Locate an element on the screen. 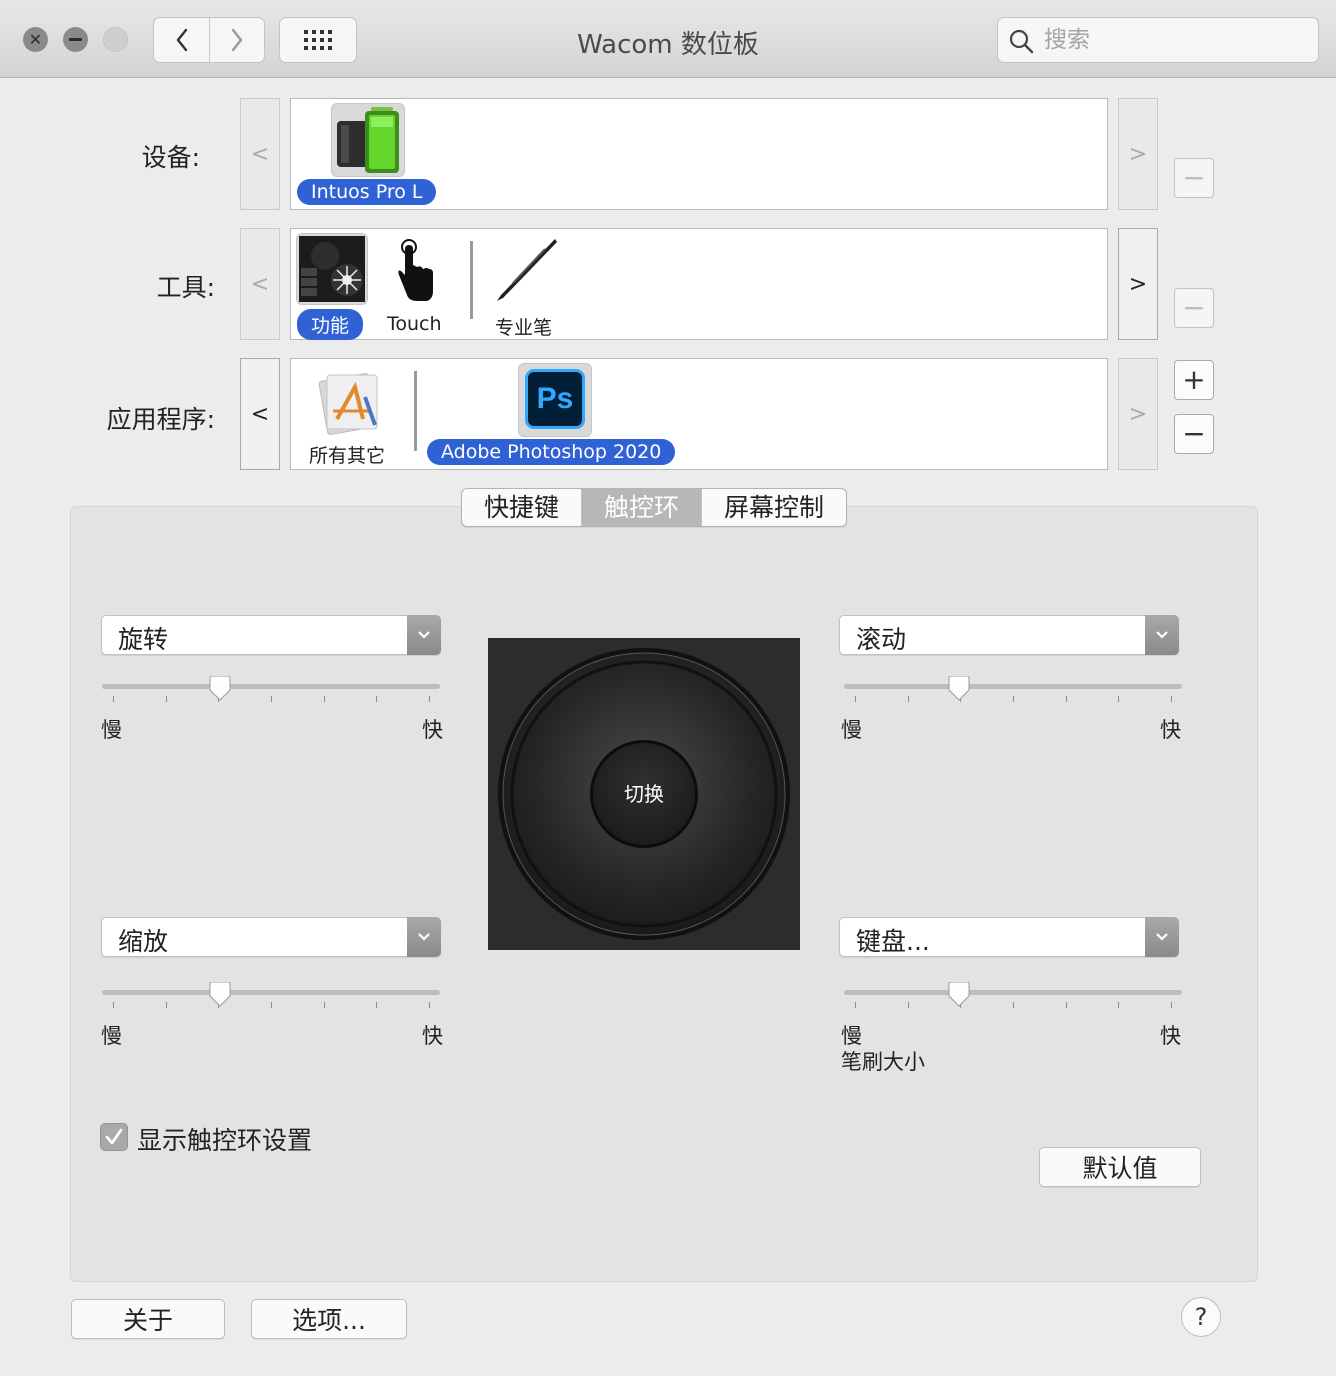  tool-list: 功能 Touch 专业笔 is located at coordinates (699, 284).